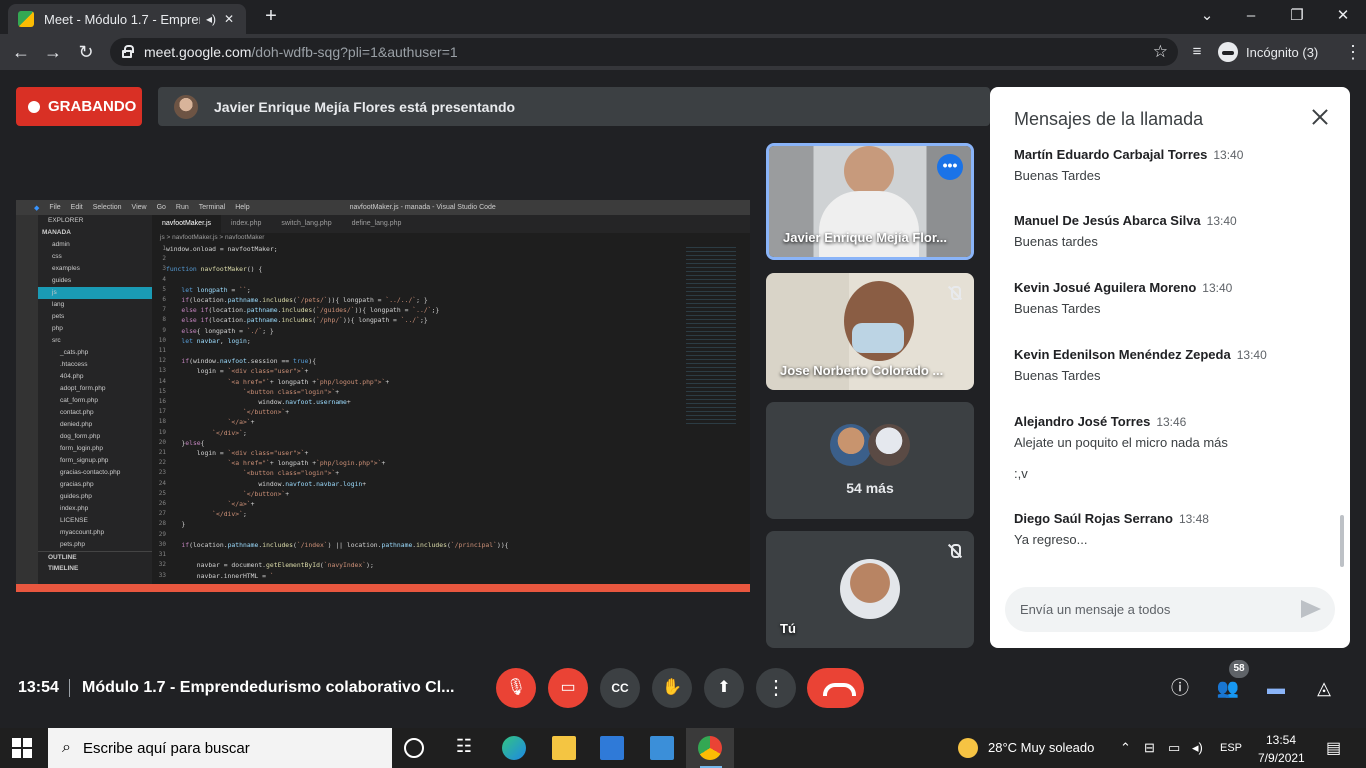 Image resolution: width=1366 pixels, height=768 pixels. I want to click on cortana-icon, so click(414, 748).